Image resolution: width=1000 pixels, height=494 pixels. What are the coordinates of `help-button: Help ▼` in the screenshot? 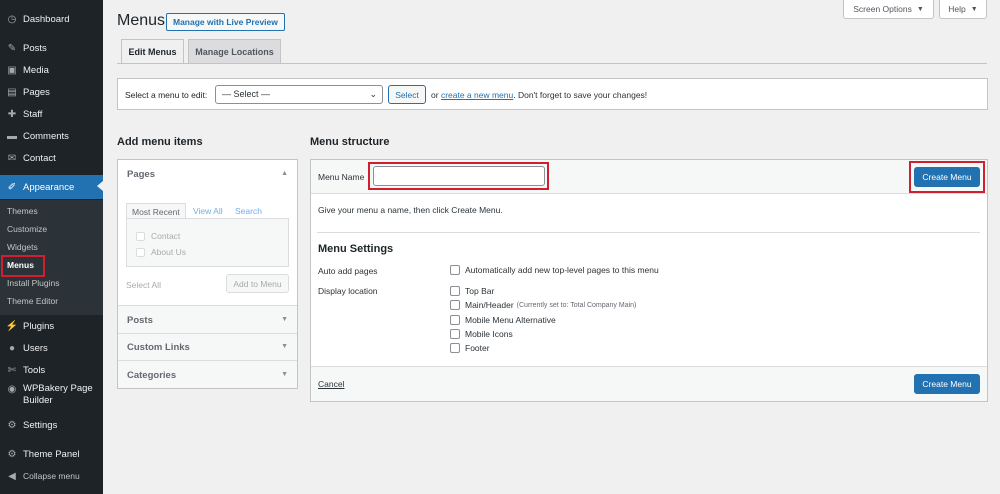 It's located at (963, 9).